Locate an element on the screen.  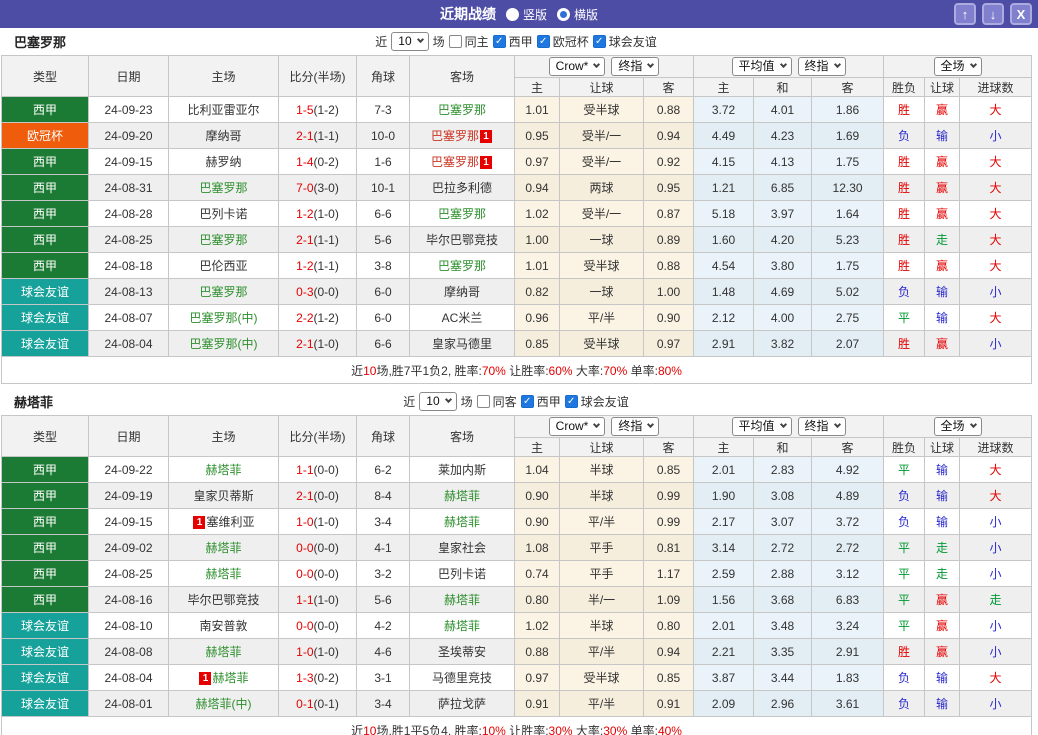
avg-home-cell: 1.56 is located at coordinates (724, 599).